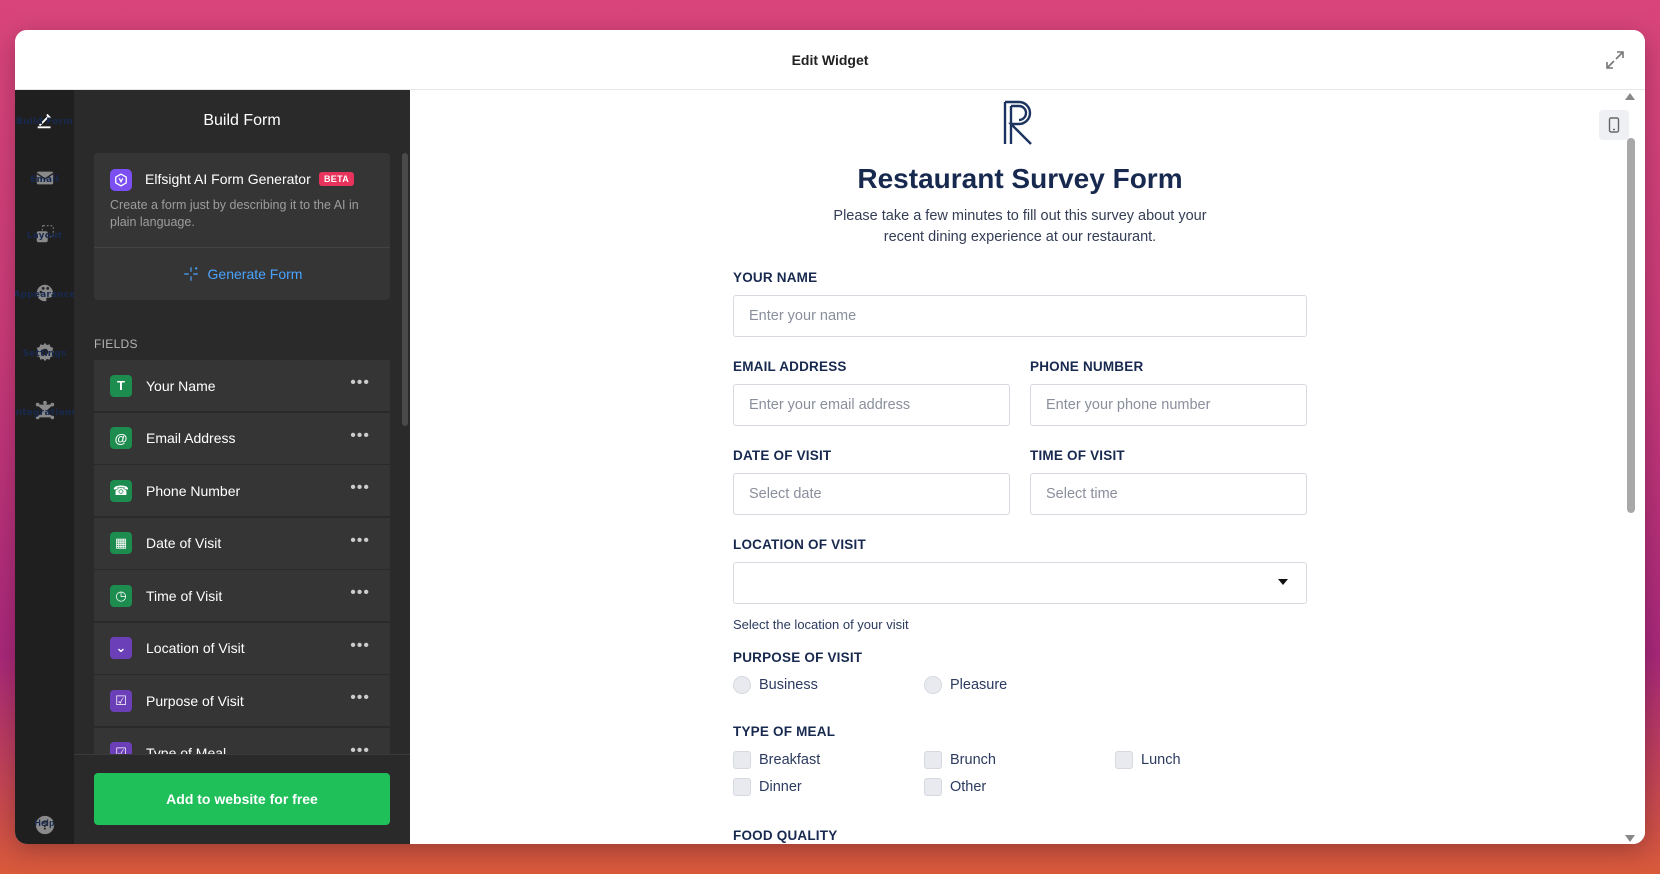 This screenshot has height=874, width=1660. What do you see at coordinates (1161, 760) in the screenshot?
I see `option-label: Lunch` at bounding box center [1161, 760].